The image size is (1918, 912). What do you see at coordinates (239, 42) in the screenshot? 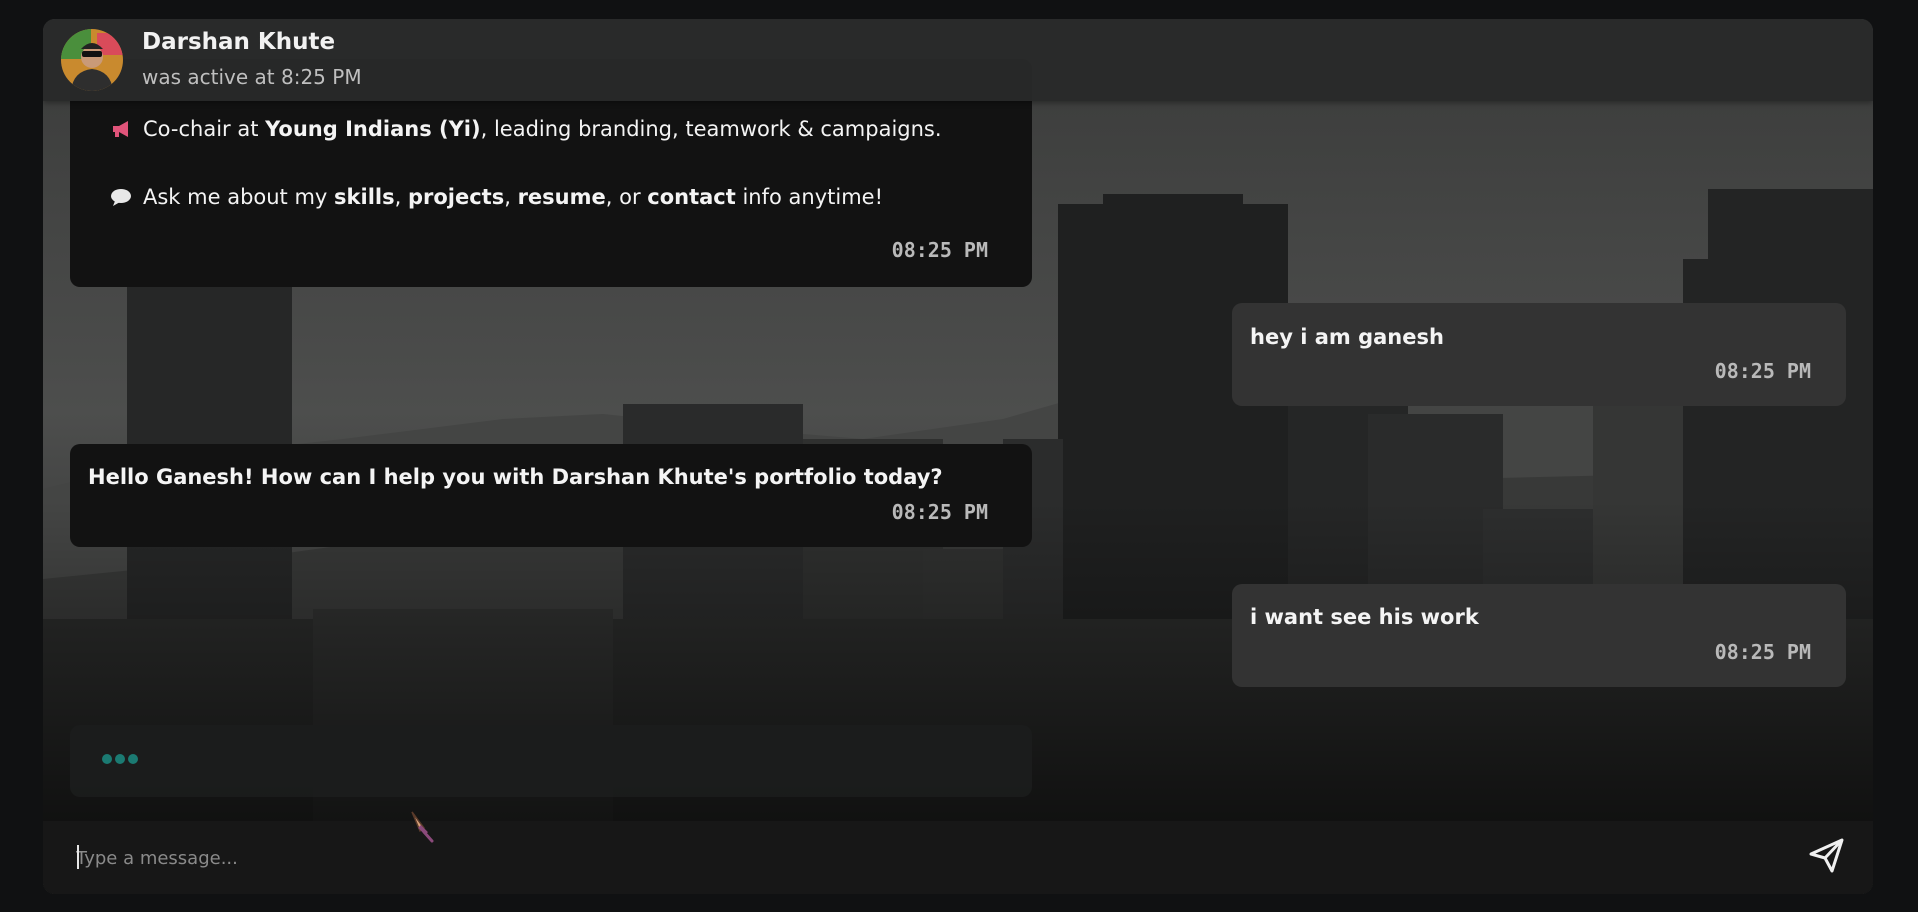
I see `contact-name: Darshan Khute` at bounding box center [239, 42].